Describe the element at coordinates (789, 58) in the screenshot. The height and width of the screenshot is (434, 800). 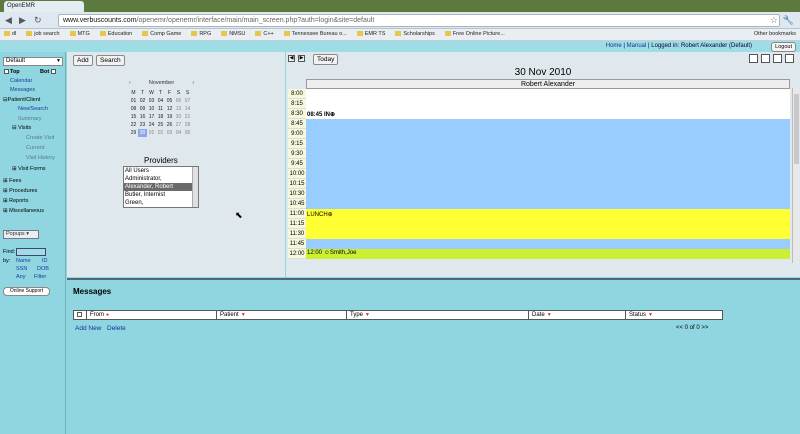
I see `month-view-icon` at that location.